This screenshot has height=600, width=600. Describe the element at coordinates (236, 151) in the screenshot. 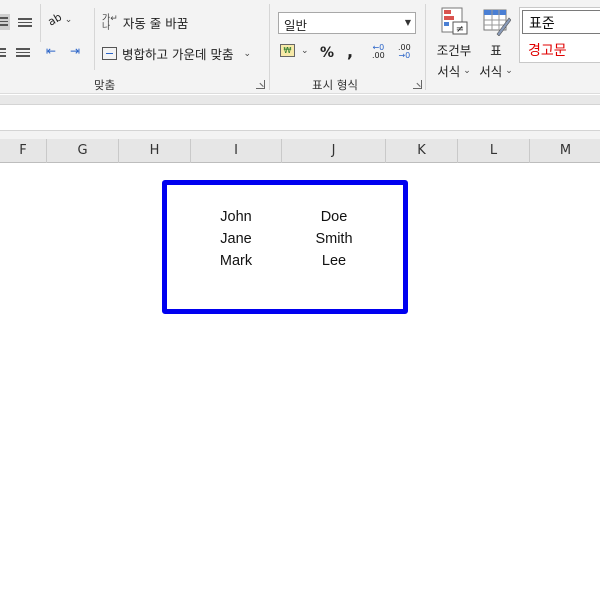

I see `column-header-i: I` at that location.